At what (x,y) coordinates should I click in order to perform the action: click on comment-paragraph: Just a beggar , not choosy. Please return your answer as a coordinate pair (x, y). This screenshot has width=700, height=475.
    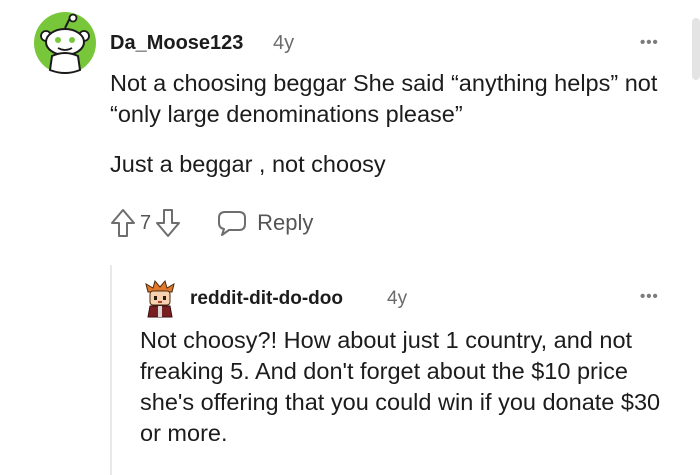
    Looking at the image, I should click on (248, 164).